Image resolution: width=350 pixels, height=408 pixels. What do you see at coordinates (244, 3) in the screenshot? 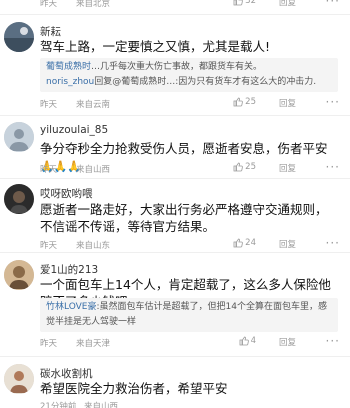
I see `like-button: 32` at bounding box center [244, 3].